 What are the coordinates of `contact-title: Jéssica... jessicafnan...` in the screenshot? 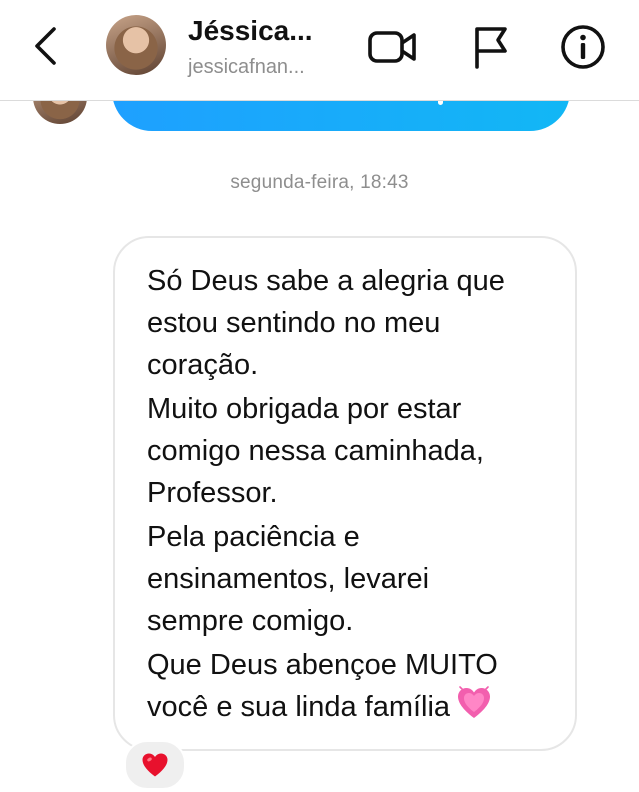 It's located at (270, 47).